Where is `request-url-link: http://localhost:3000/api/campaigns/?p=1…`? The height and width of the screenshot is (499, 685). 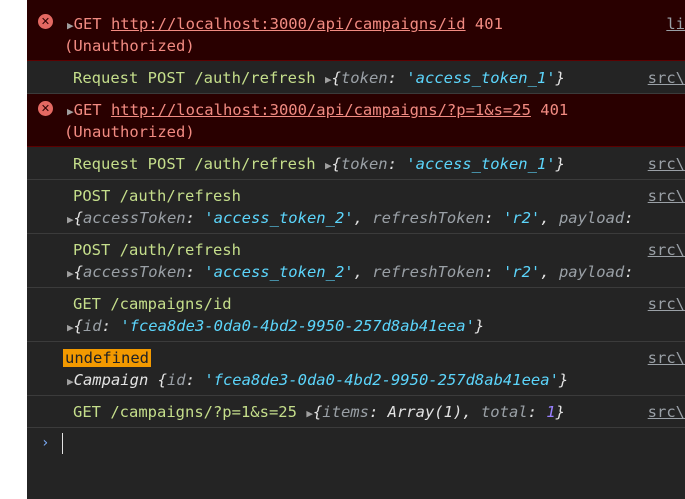
request-url-link: http://localhost:3000/api/campaigns/?p=1… is located at coordinates (321, 110).